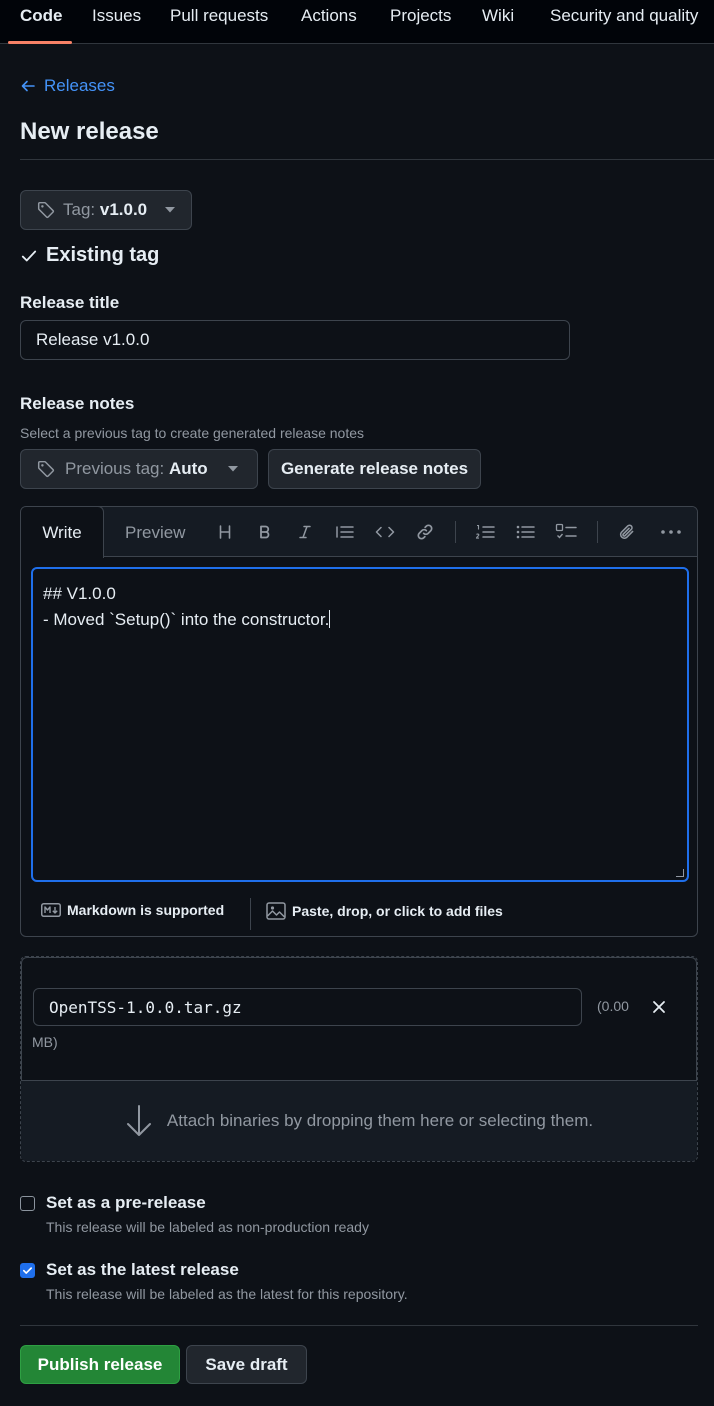  Describe the element at coordinates (145, 1007) in the screenshot. I see `attachment-filename: OpenTSS-1.0.0.tar.gz` at that location.